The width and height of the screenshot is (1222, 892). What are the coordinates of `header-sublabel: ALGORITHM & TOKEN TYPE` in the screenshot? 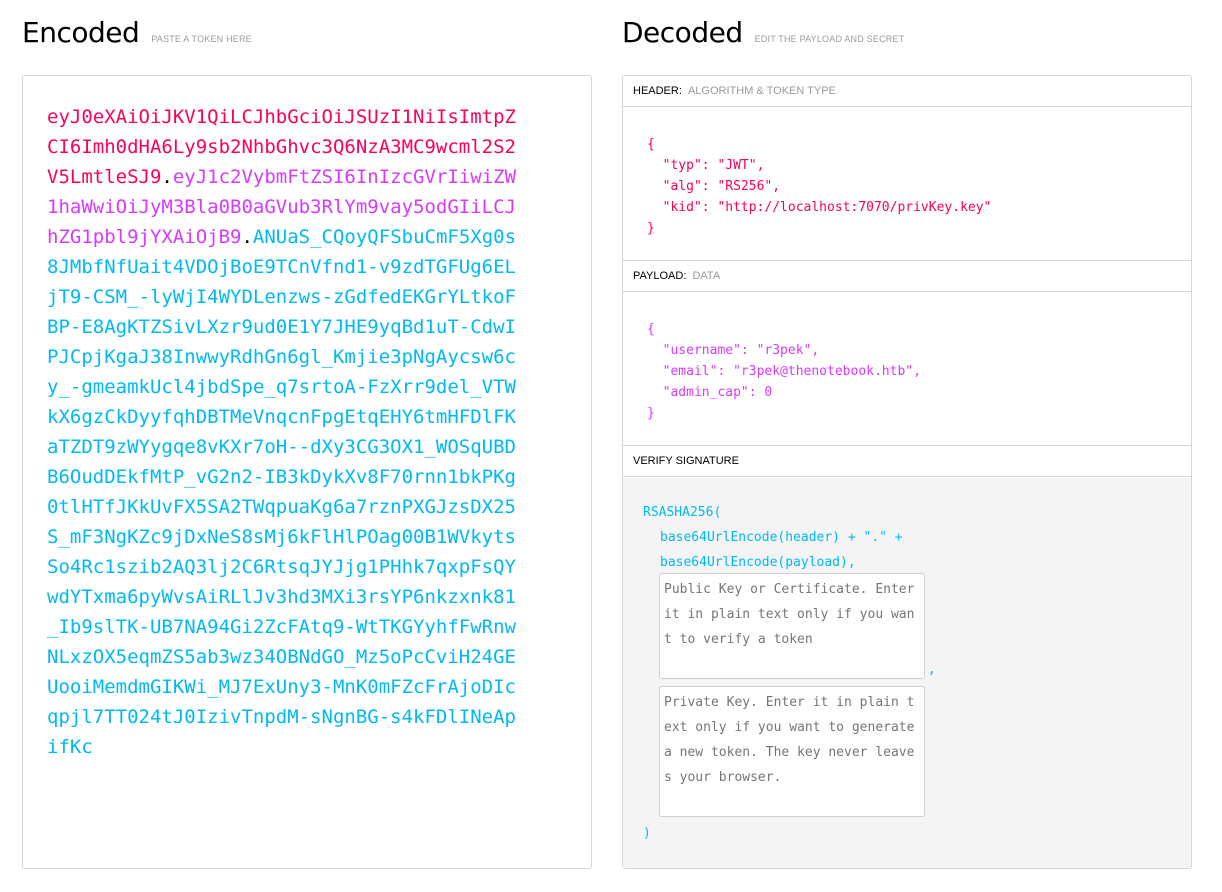 It's located at (761, 91).